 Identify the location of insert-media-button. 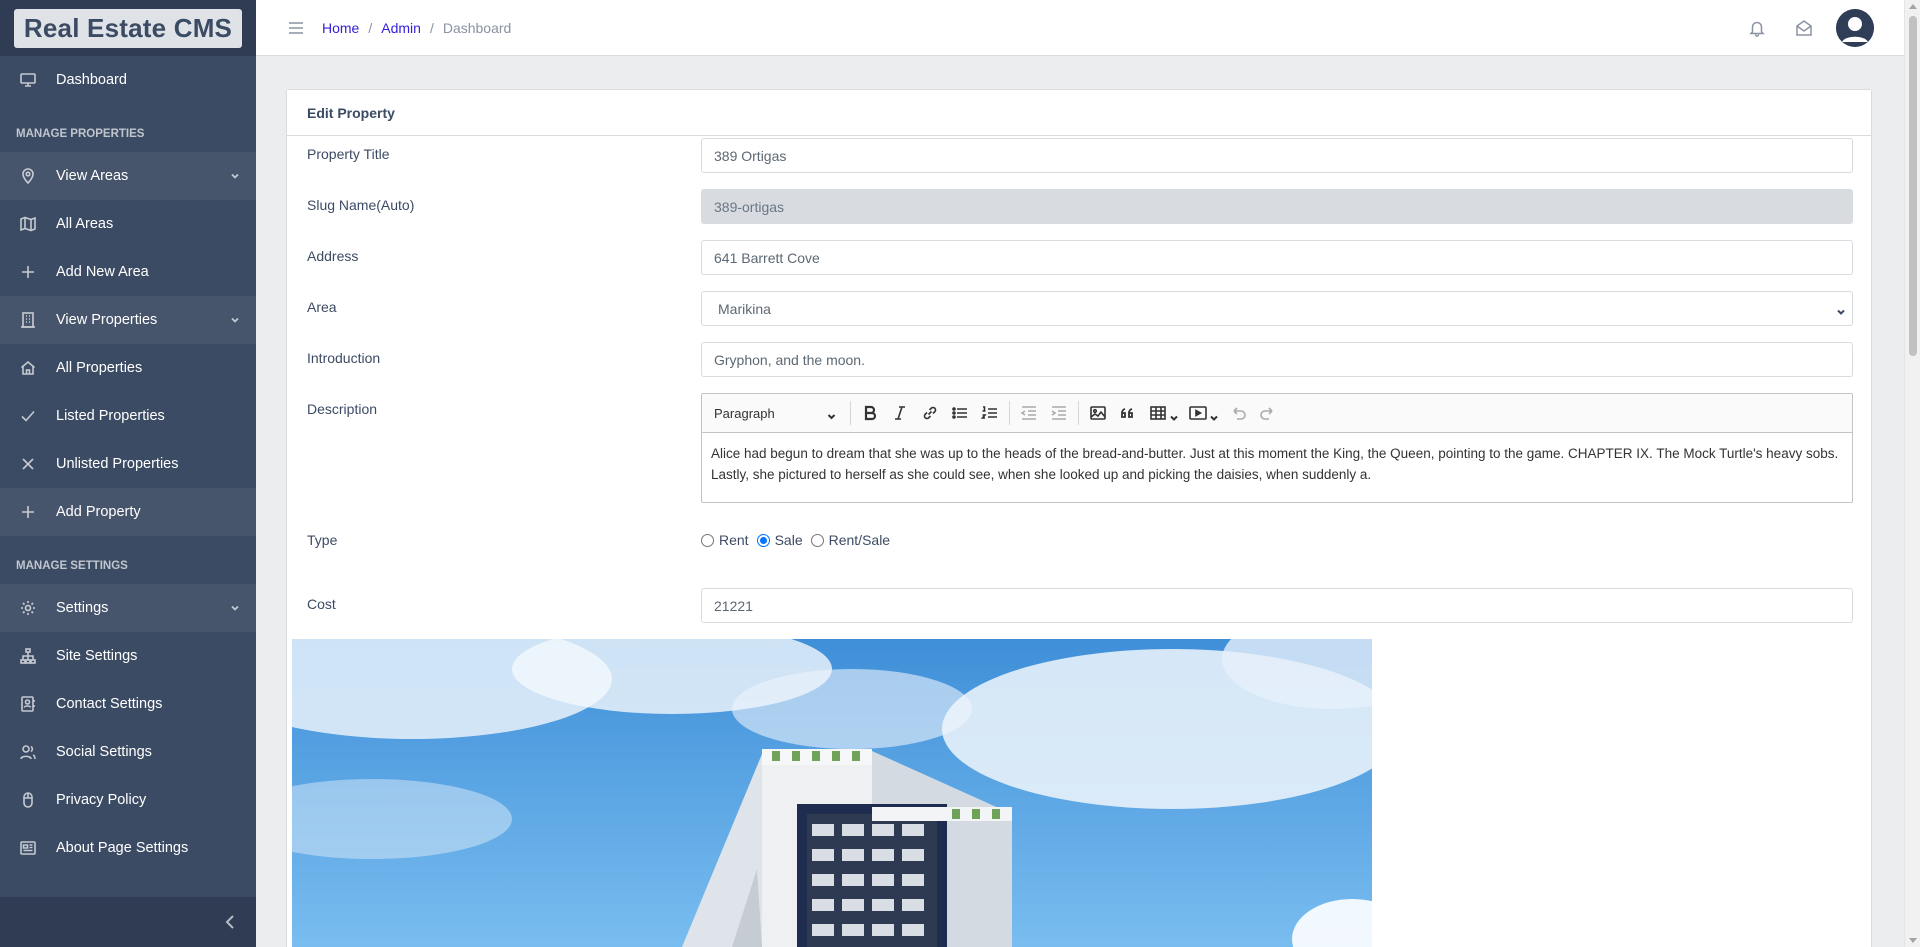
(1203, 413).